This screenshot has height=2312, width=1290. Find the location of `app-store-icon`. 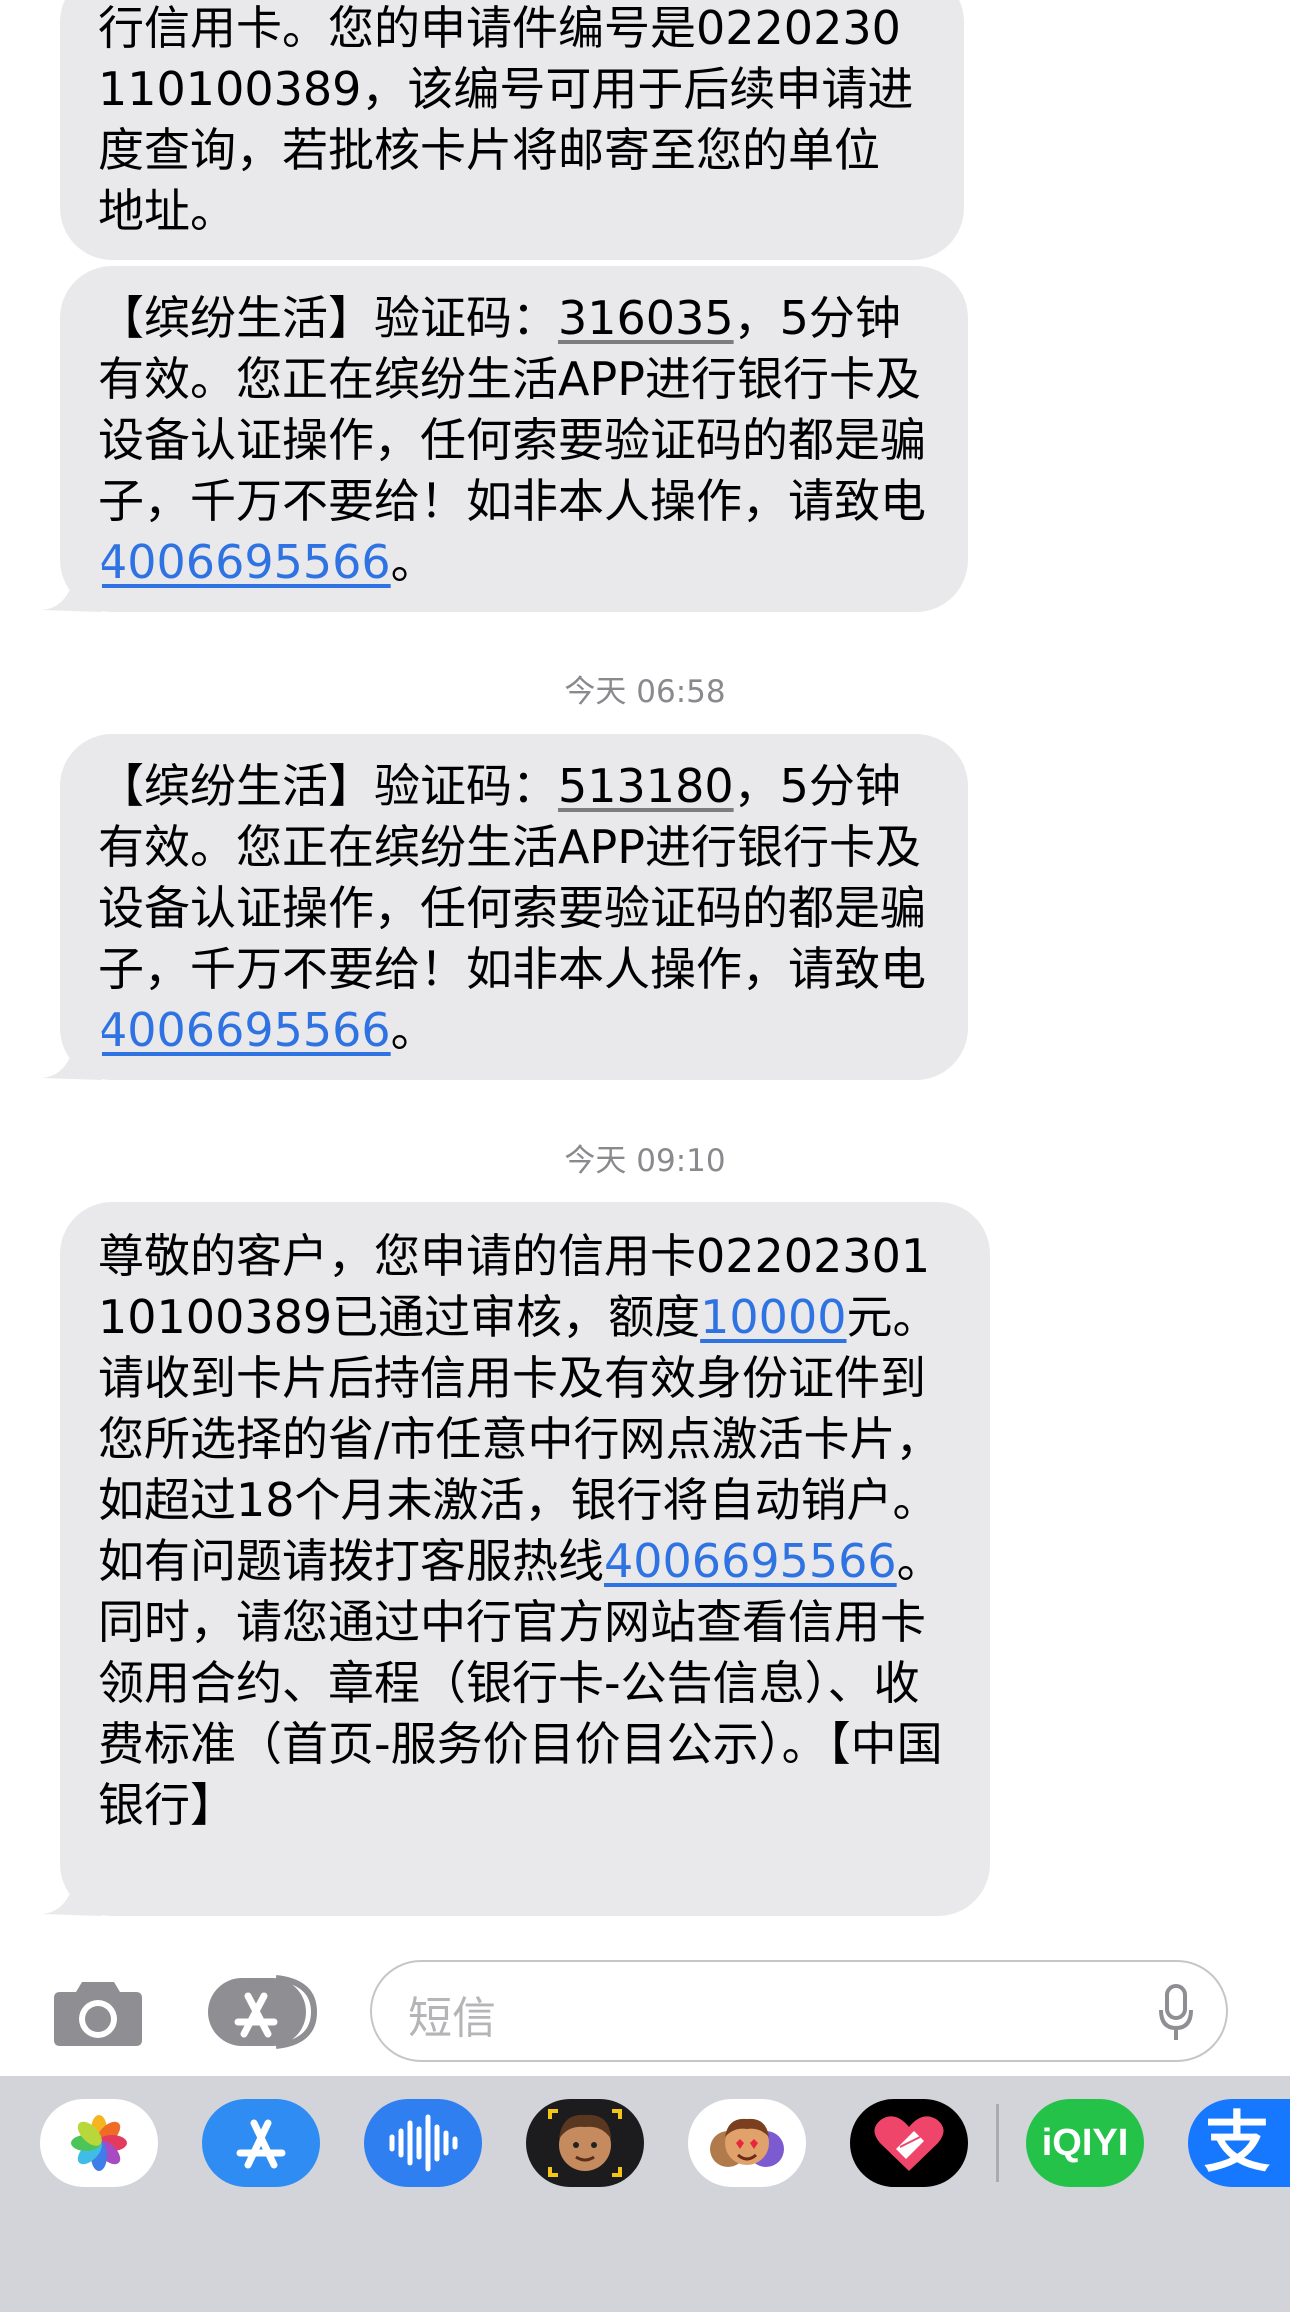

app-store-icon is located at coordinates (263, 2012).